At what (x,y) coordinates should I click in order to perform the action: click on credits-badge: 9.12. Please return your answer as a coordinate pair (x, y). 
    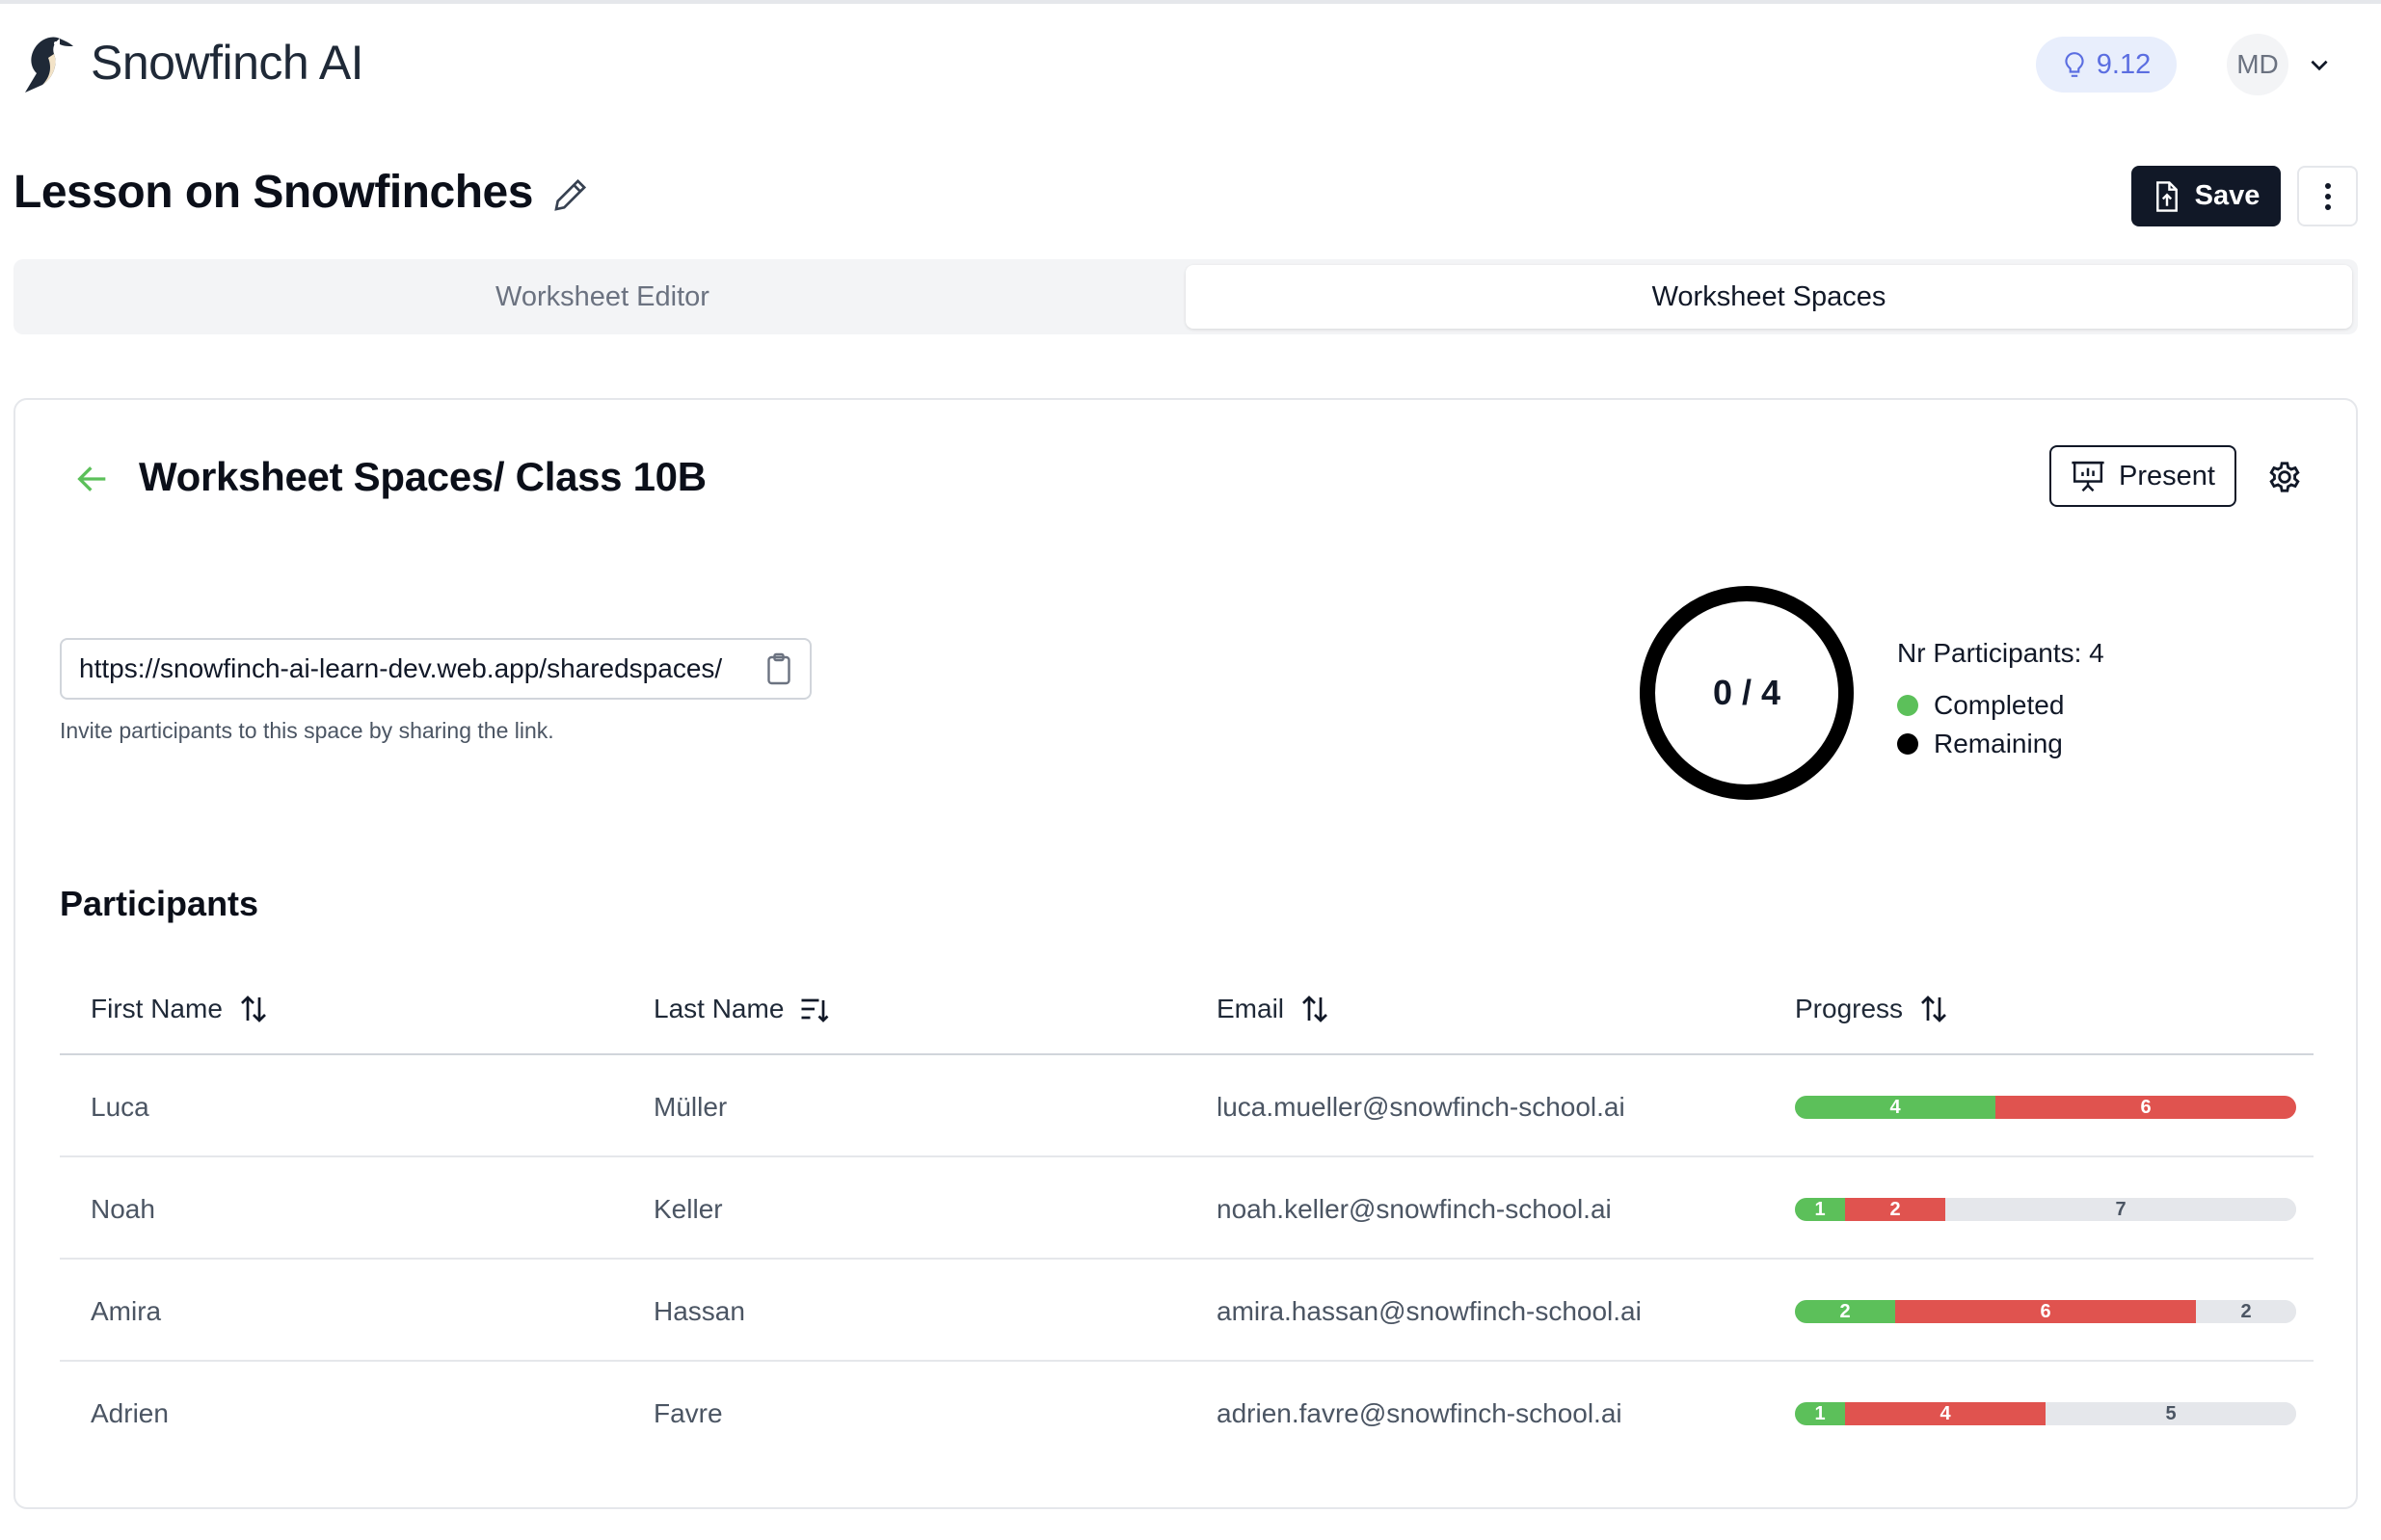
    Looking at the image, I should click on (2106, 65).